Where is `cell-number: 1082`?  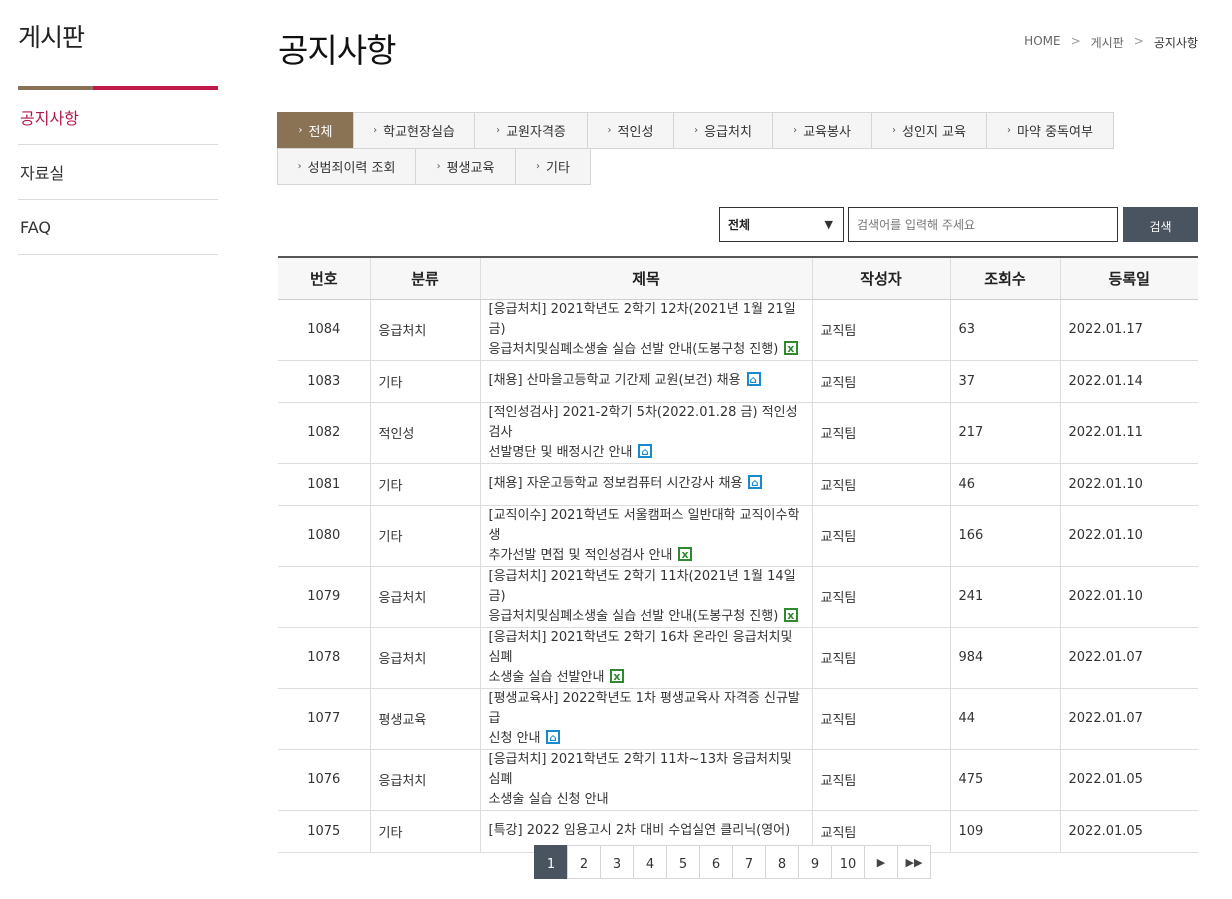 cell-number: 1082 is located at coordinates (324, 433).